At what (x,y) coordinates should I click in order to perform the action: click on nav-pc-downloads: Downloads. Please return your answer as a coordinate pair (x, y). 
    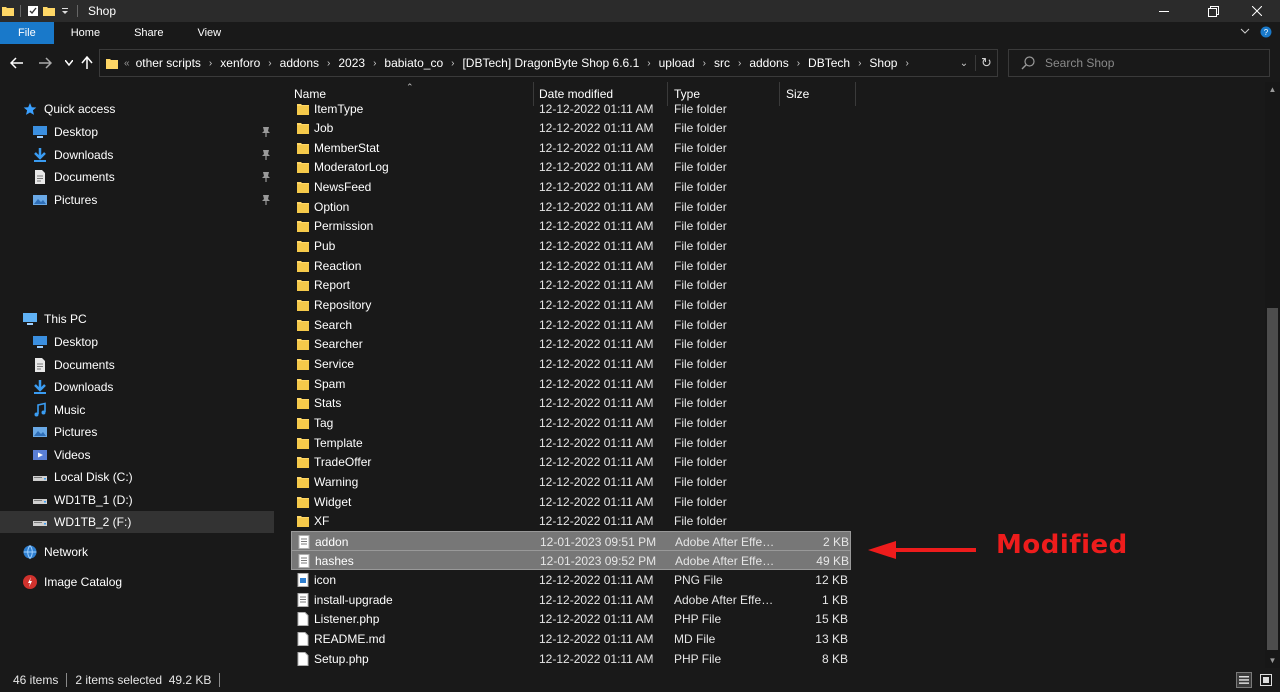
    Looking at the image, I should click on (72, 387).